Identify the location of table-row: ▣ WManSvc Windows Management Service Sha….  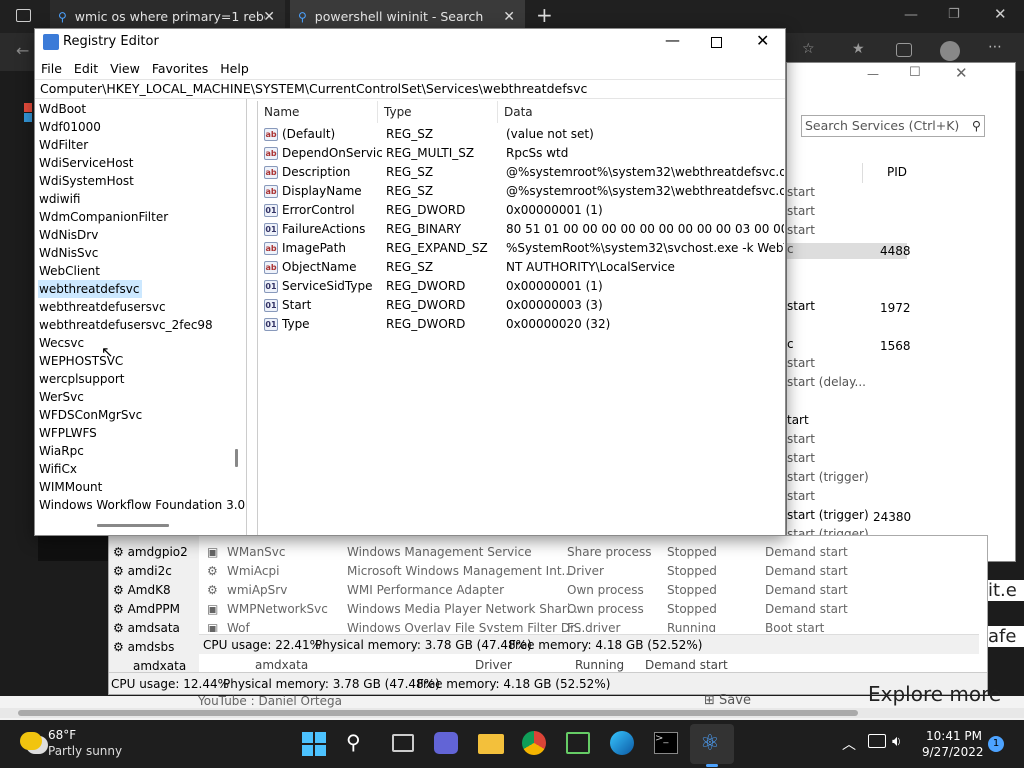
(589, 554).